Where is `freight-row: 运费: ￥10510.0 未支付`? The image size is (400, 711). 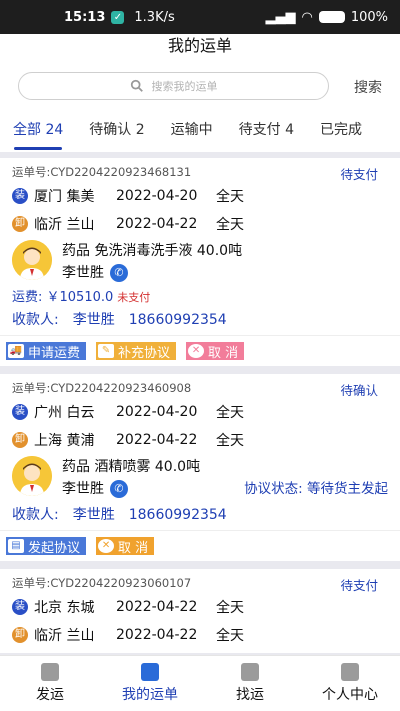
freight-row: 运费: ￥10510.0 未支付 is located at coordinates (200, 295).